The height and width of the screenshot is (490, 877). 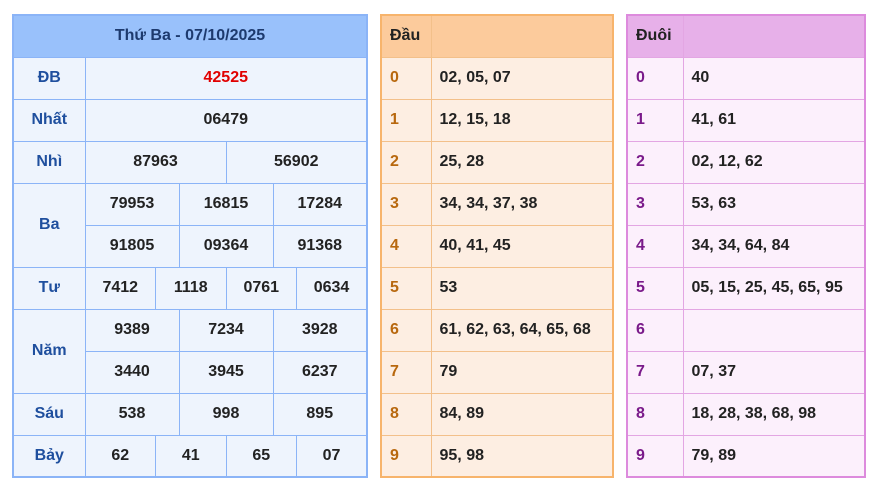 What do you see at coordinates (332, 288) in the screenshot?
I see `prize-number: 0634` at bounding box center [332, 288].